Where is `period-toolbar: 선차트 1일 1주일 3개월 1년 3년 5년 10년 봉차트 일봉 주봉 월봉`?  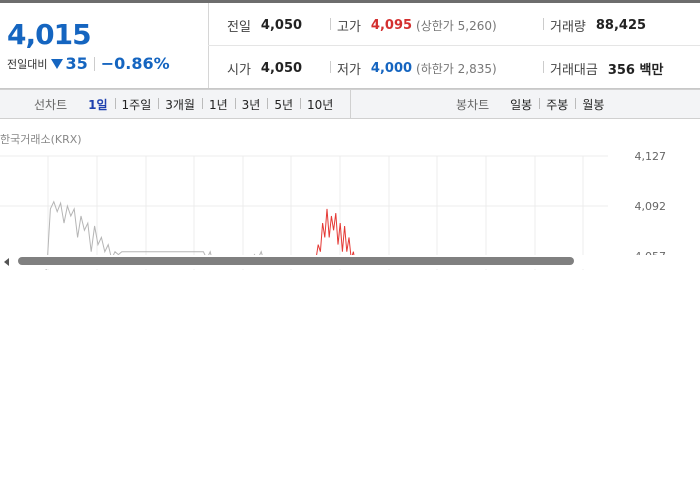 period-toolbar: 선차트 1일 1주일 3개월 1년 3년 5년 10년 봉차트 일봉 주봉 월봉 is located at coordinates (350, 104).